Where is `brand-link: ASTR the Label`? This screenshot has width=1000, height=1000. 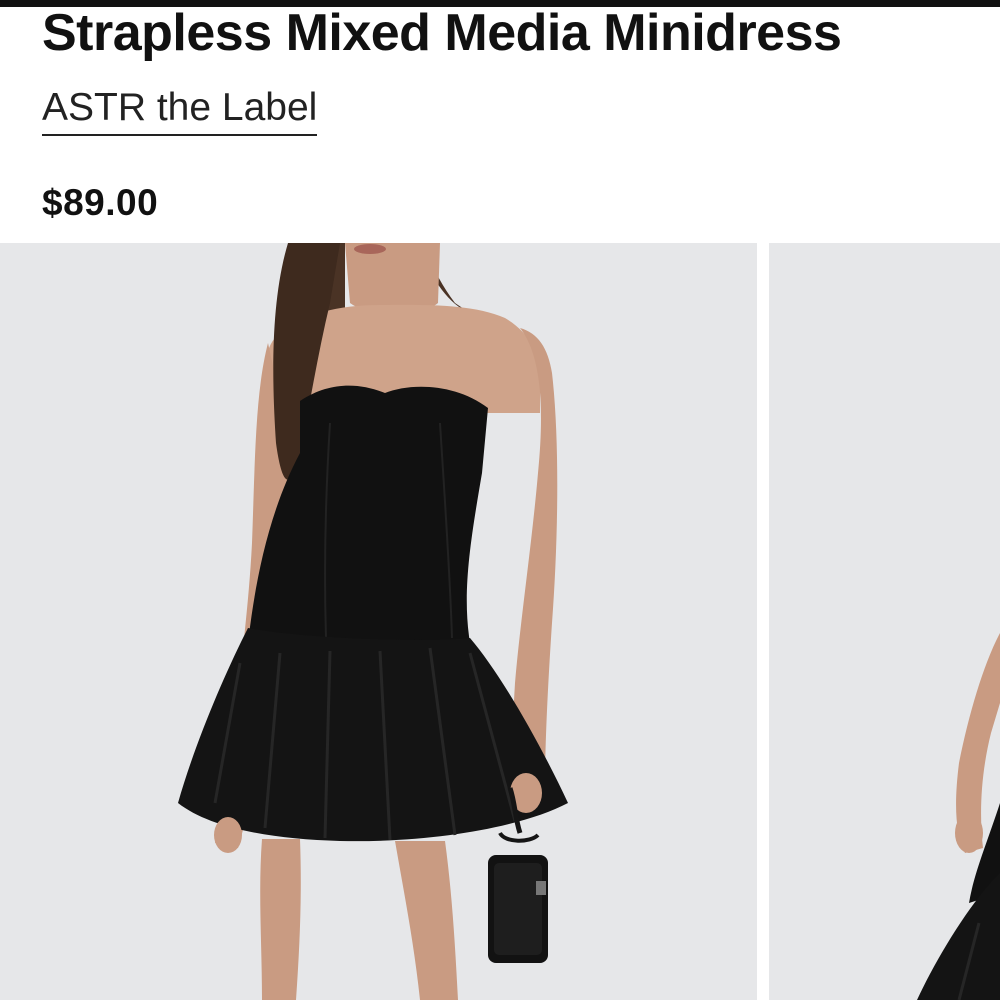
brand-link: ASTR the Label is located at coordinates (180, 110).